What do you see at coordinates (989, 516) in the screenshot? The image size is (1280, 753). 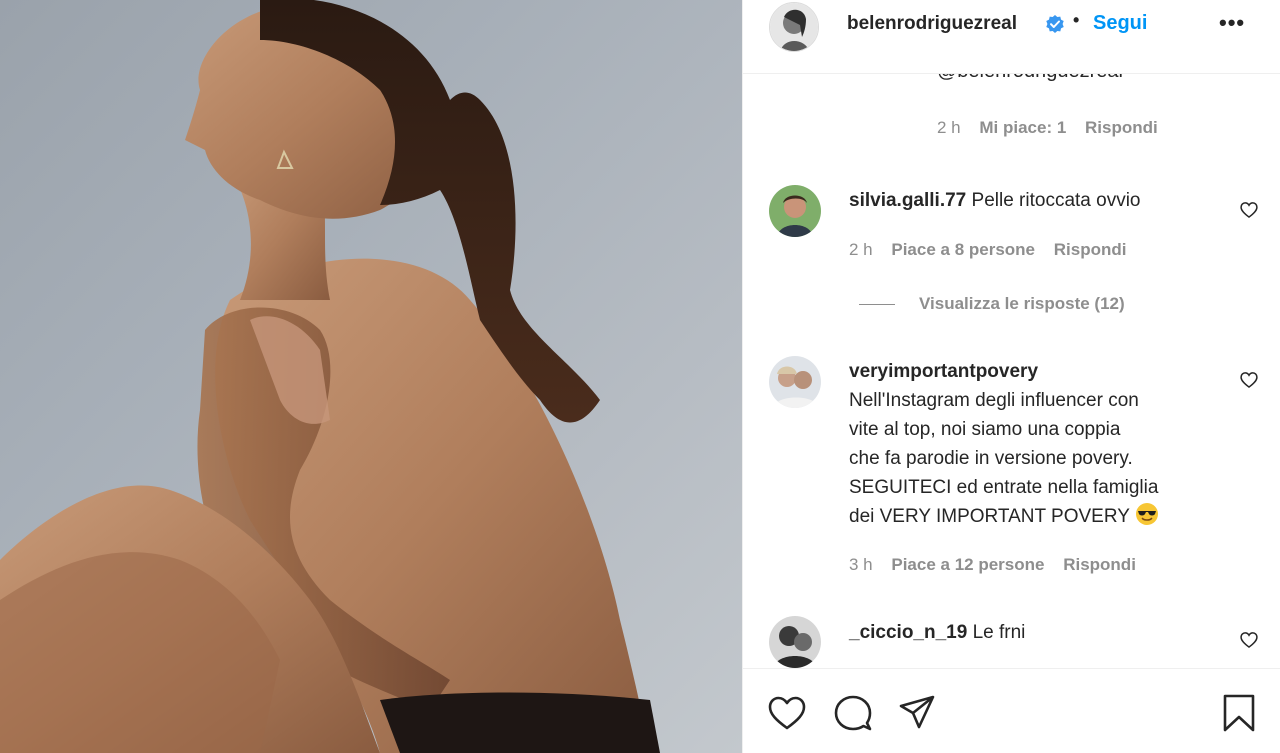 I see `comment-text-line: dei VERY IMPORTANT POVERY` at bounding box center [989, 516].